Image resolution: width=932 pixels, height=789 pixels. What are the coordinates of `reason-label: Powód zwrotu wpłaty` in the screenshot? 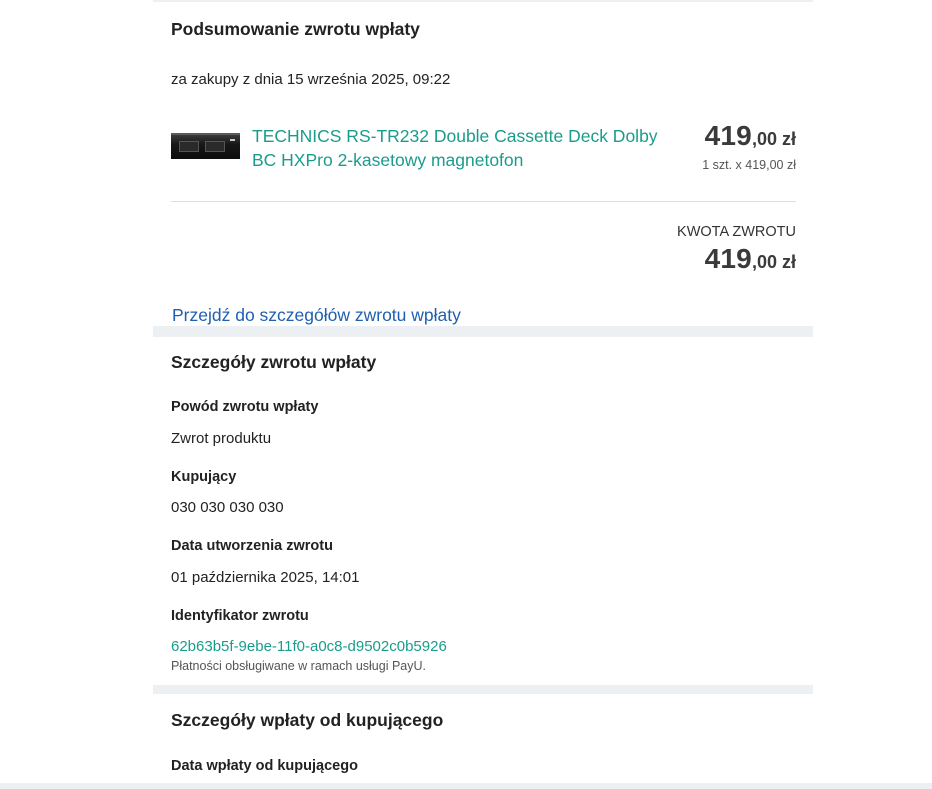 It's located at (245, 407).